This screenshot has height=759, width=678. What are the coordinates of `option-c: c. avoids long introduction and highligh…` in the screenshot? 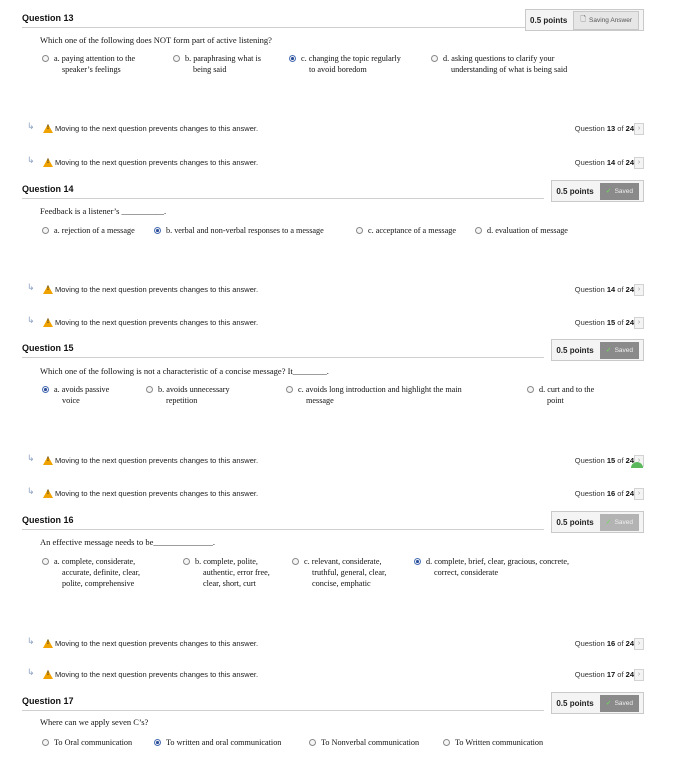 It's located at (374, 395).